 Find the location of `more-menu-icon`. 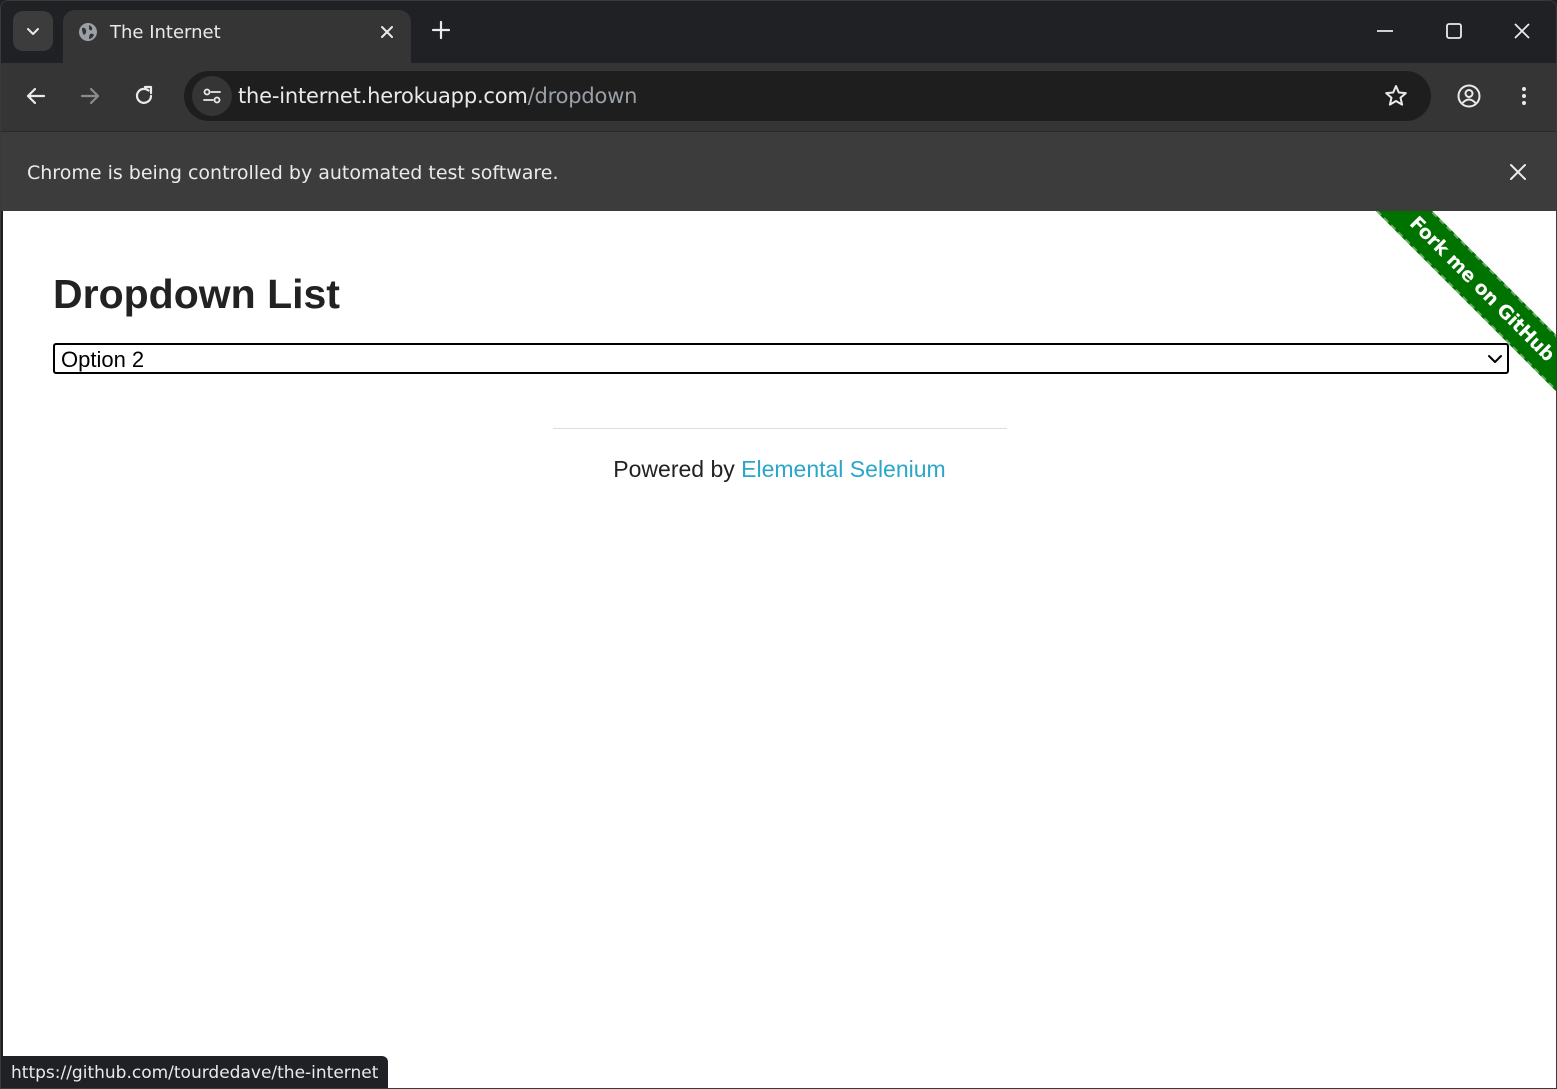

more-menu-icon is located at coordinates (1524, 96).